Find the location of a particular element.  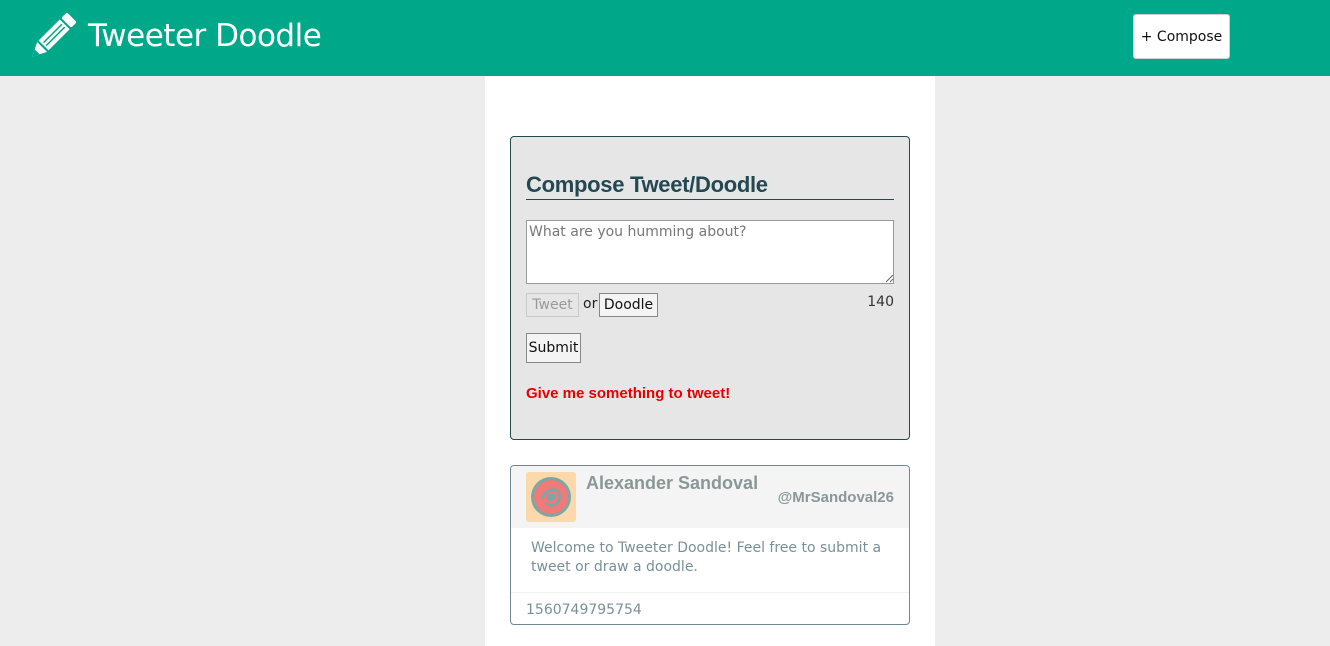

tweet-footer: 1560749795754 is located at coordinates (710, 608).